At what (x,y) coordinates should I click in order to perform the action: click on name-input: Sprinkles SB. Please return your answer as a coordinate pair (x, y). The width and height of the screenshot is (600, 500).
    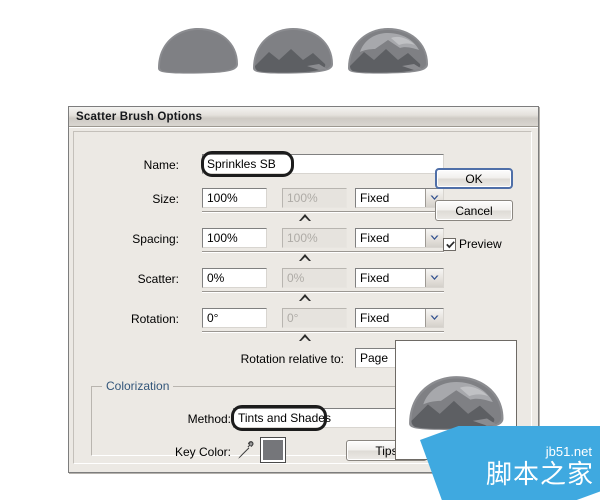
    Looking at the image, I should click on (323, 164).